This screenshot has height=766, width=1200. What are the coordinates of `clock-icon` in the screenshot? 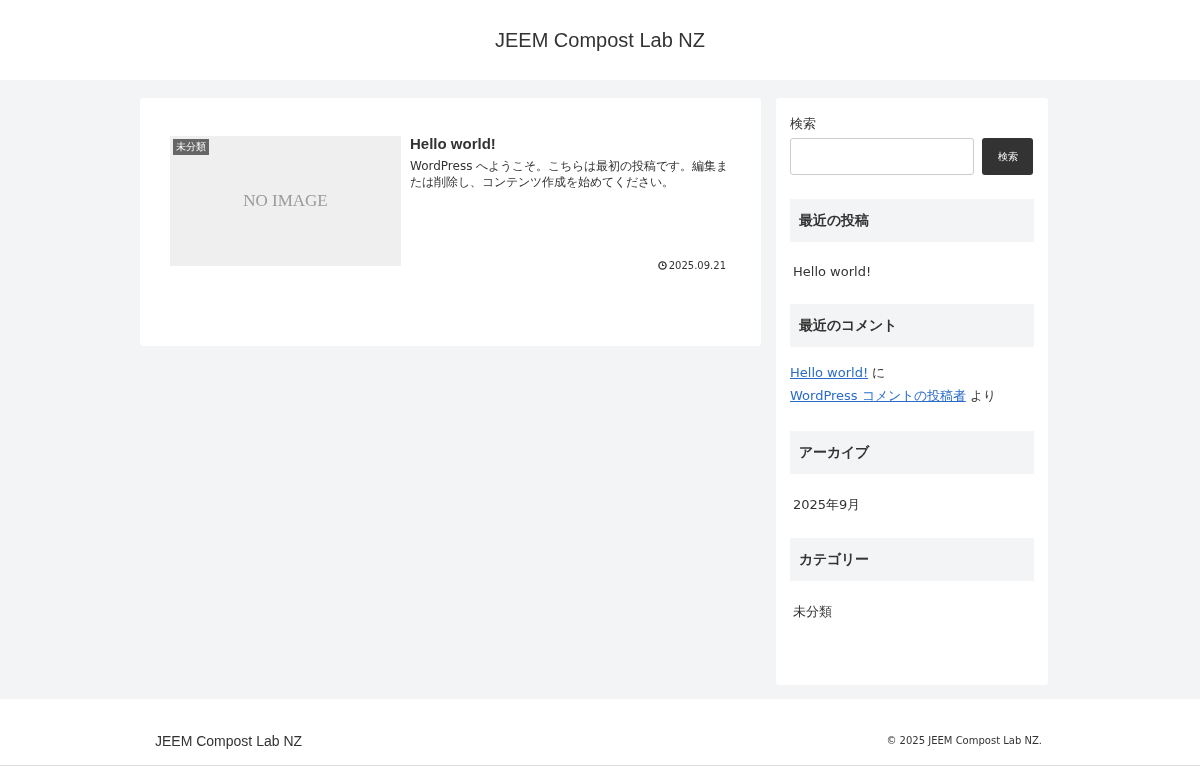 It's located at (662, 265).